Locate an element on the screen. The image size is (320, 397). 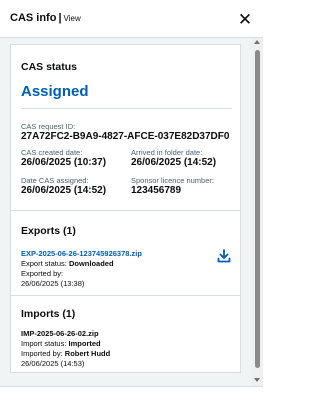
download-icon is located at coordinates (224, 256).